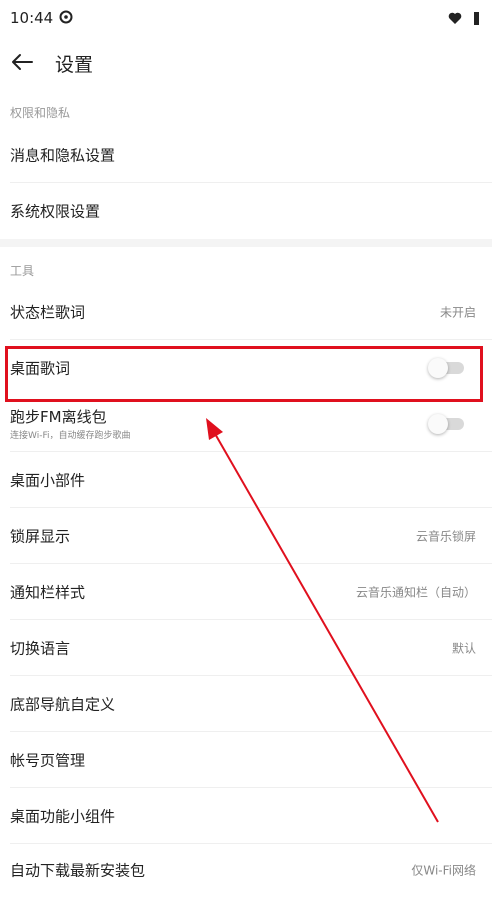 This screenshot has width=500, height=897. What do you see at coordinates (22, 62) in the screenshot?
I see `back-arrow-icon` at bounding box center [22, 62].